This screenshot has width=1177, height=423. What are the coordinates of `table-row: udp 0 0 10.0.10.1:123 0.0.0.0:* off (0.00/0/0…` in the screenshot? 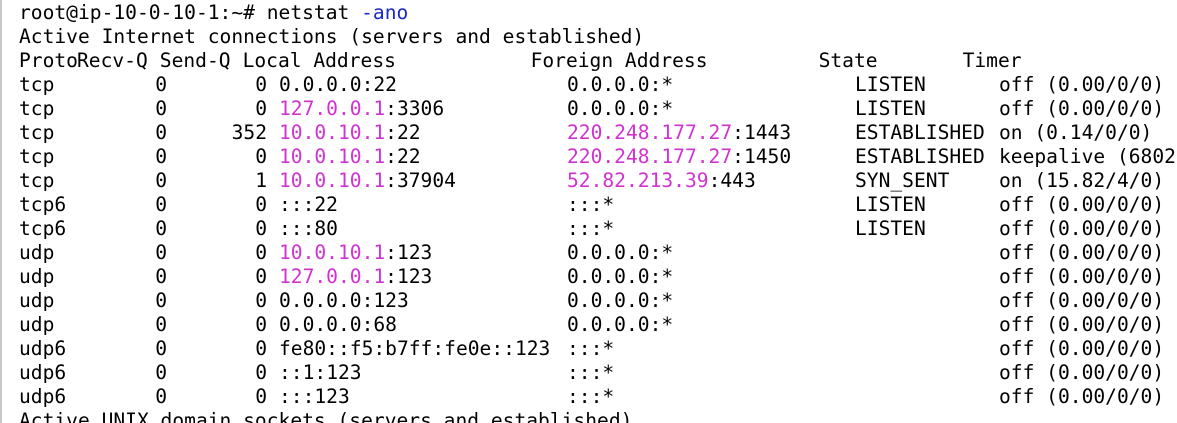 It's located at (598, 253).